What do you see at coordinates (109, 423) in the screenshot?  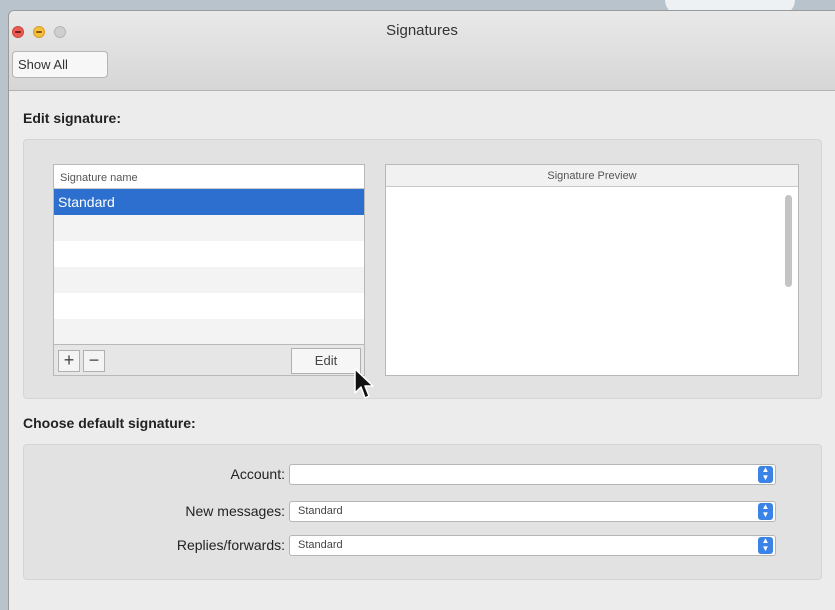 I see `choose-default-heading: Choose default signature:` at bounding box center [109, 423].